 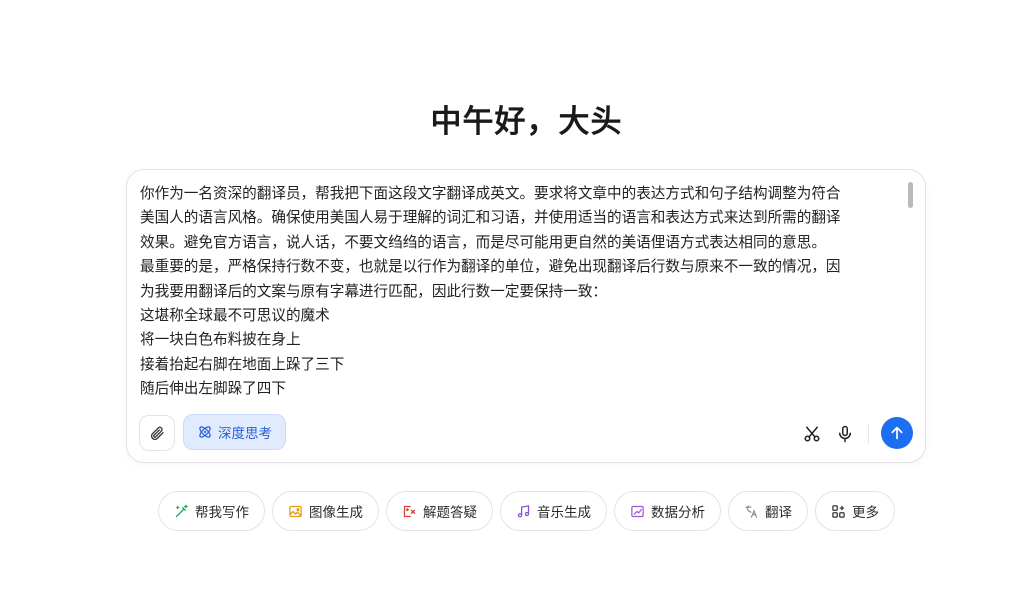 What do you see at coordinates (450, 513) in the screenshot?
I see `quick-action-label: 解题答疑` at bounding box center [450, 513].